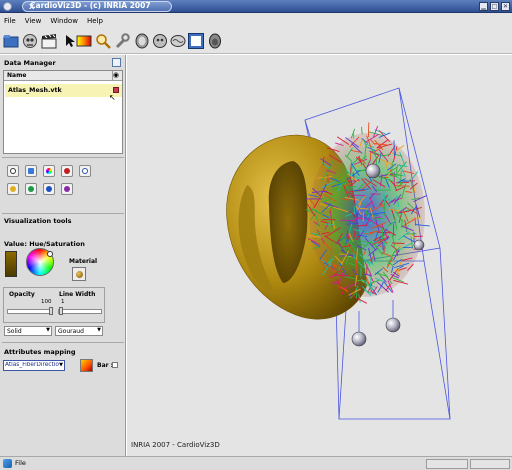 This screenshot has width=512, height=470. I want to click on maximize-button: □, so click(494, 6).